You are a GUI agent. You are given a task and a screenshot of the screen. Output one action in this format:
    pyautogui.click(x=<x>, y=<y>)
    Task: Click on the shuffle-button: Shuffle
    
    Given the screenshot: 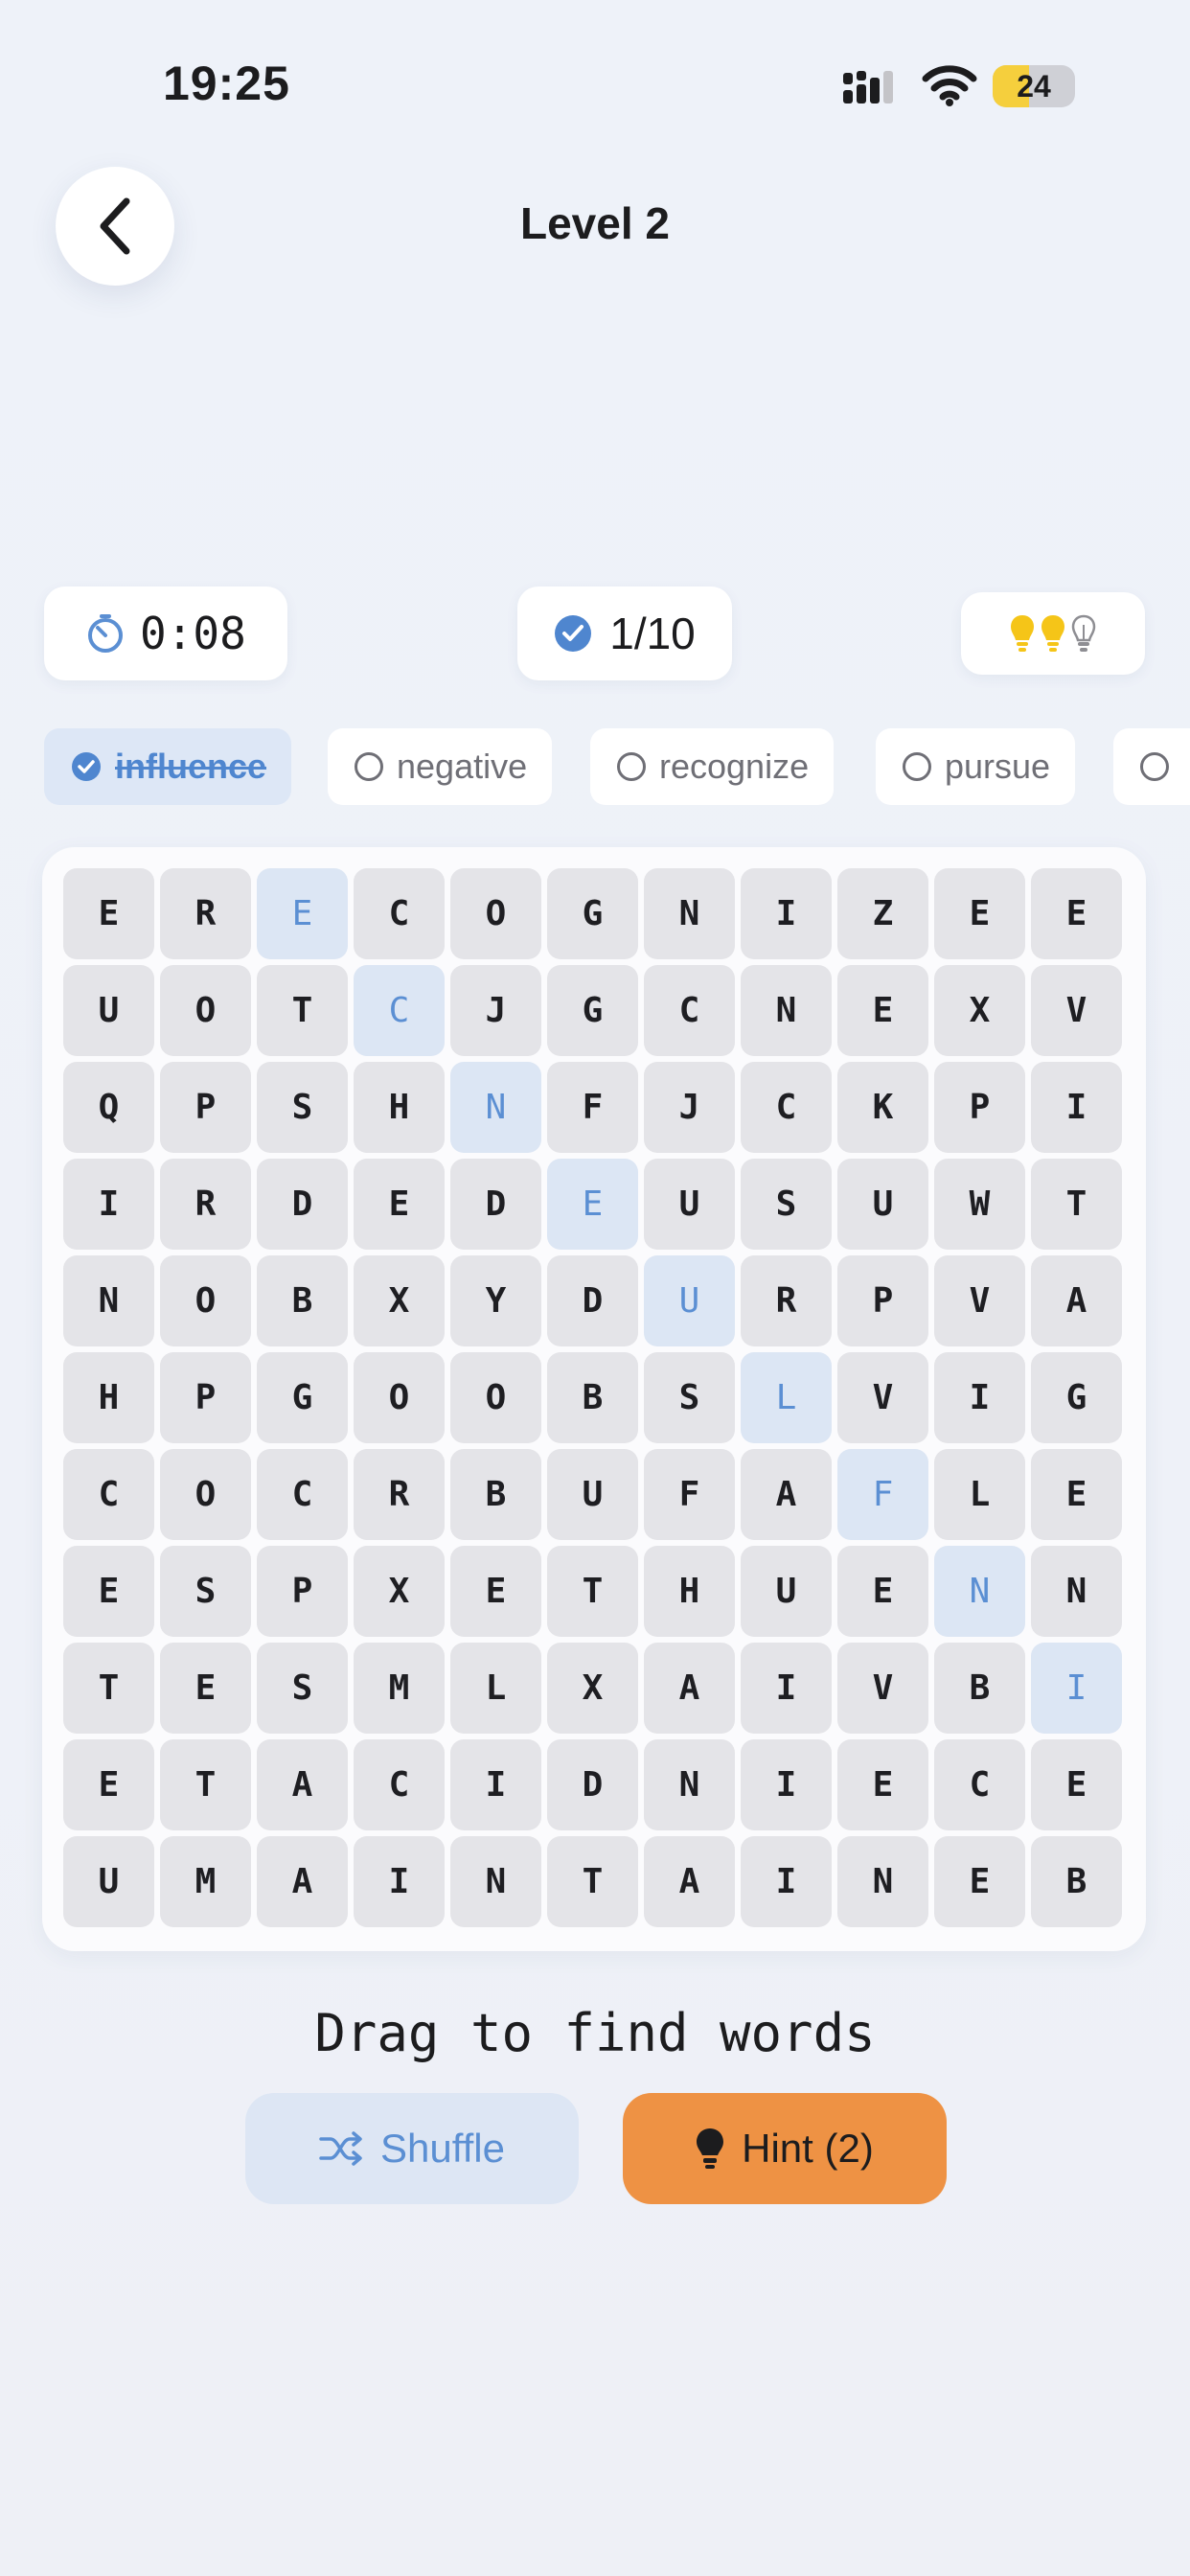 What is the action you would take?
    pyautogui.click(x=412, y=2148)
    